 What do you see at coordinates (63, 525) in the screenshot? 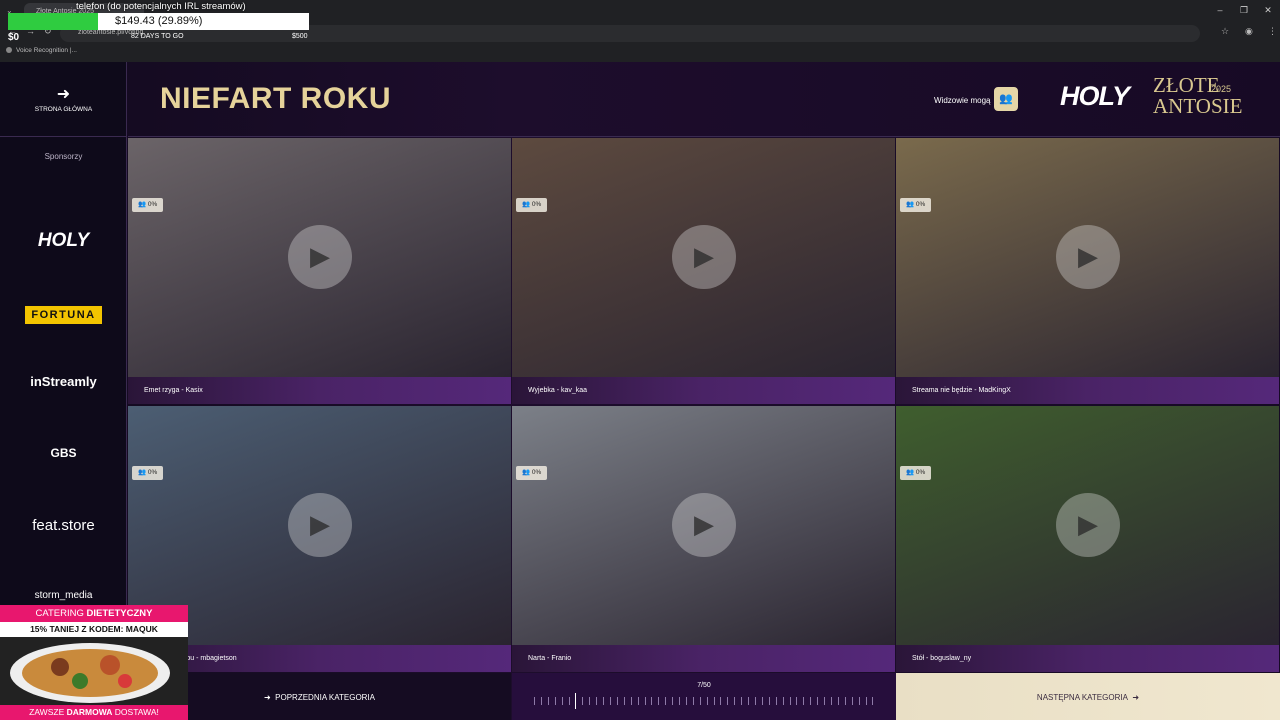
I see `sponsor-featstore-logo: feat.store` at bounding box center [63, 525].